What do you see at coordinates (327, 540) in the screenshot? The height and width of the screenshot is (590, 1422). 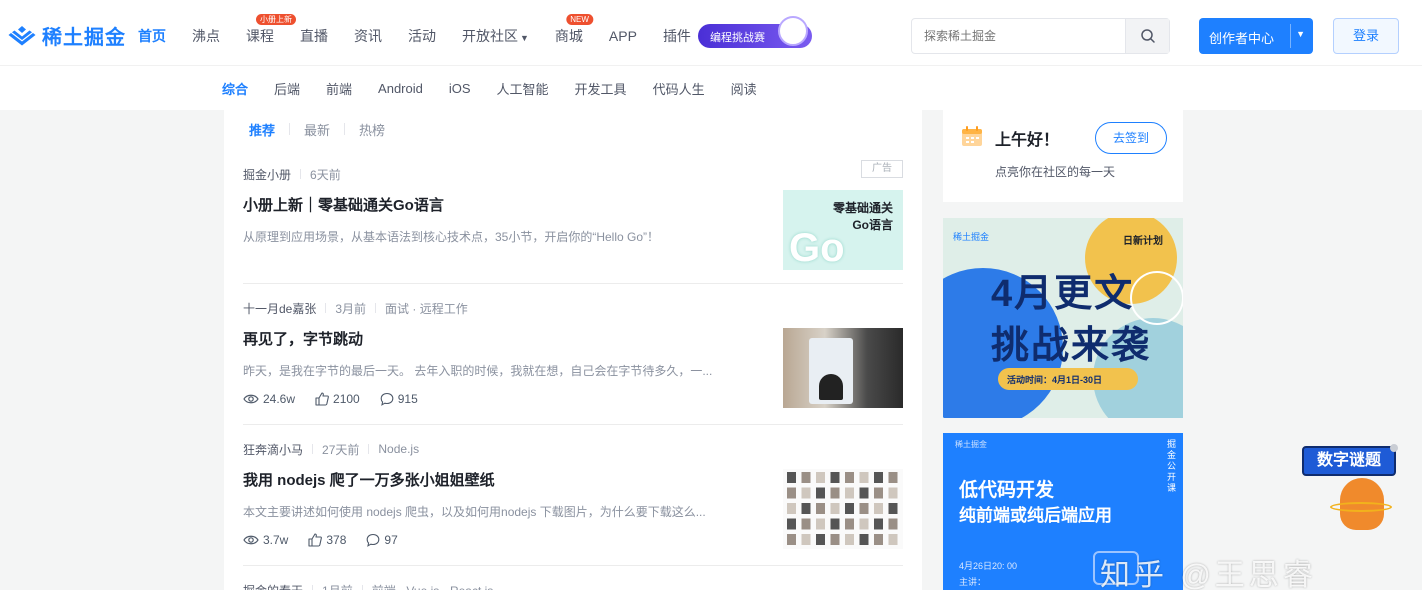 I see `like-button: 378` at bounding box center [327, 540].